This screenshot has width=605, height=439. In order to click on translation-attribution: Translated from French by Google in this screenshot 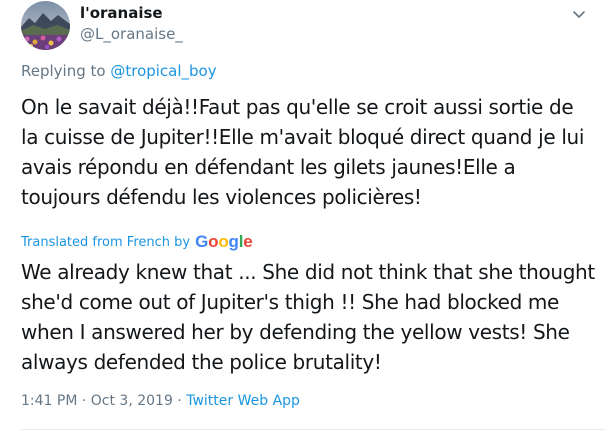, I will do `click(137, 242)`.